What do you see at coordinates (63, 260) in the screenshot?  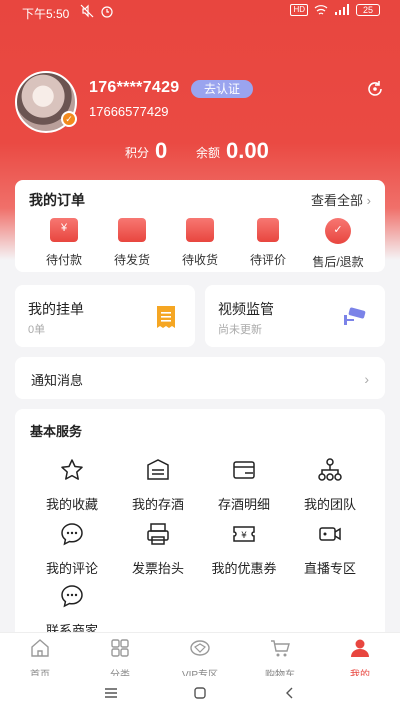 I see `order-label: 待付款` at bounding box center [63, 260].